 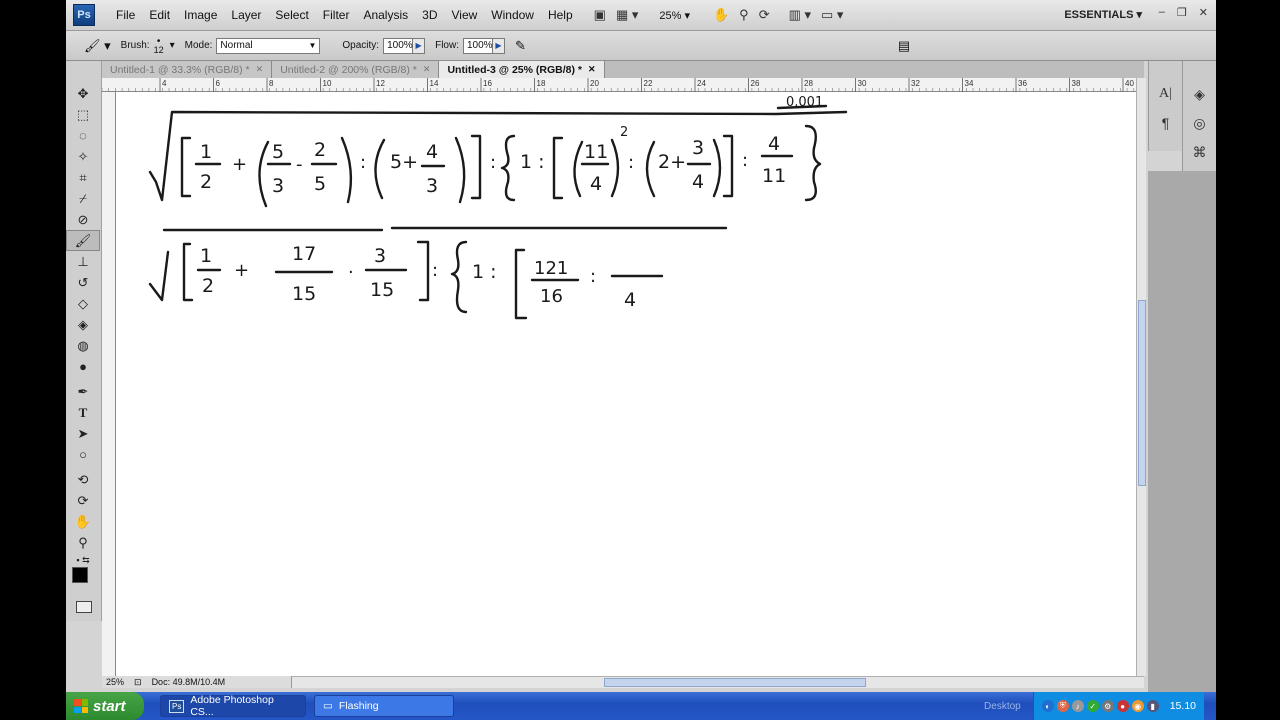 I want to click on character-panel-icon: A|, so click(x=1166, y=94).